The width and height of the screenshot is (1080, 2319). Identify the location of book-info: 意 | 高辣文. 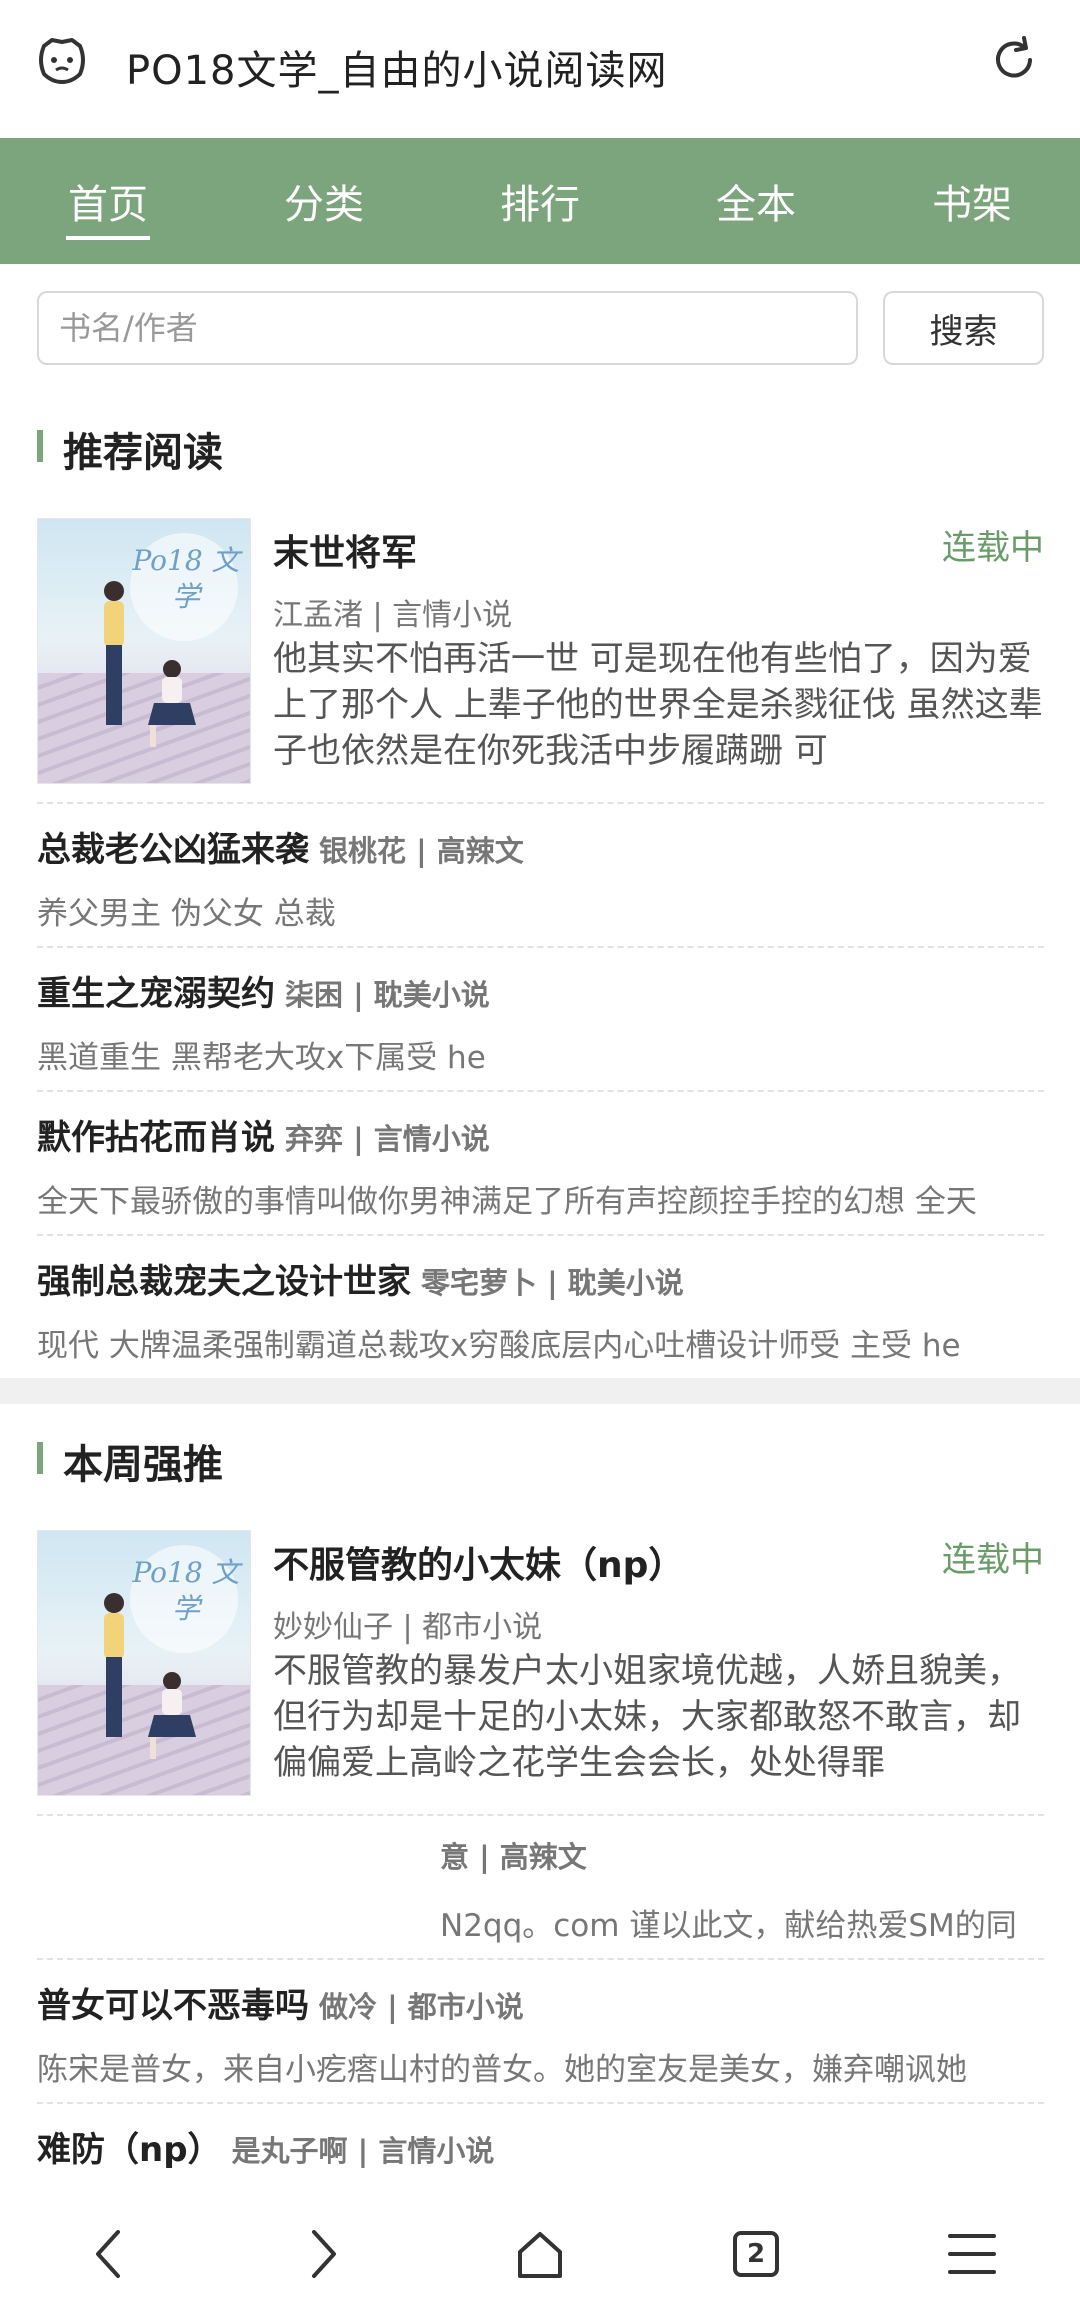
(513, 1857).